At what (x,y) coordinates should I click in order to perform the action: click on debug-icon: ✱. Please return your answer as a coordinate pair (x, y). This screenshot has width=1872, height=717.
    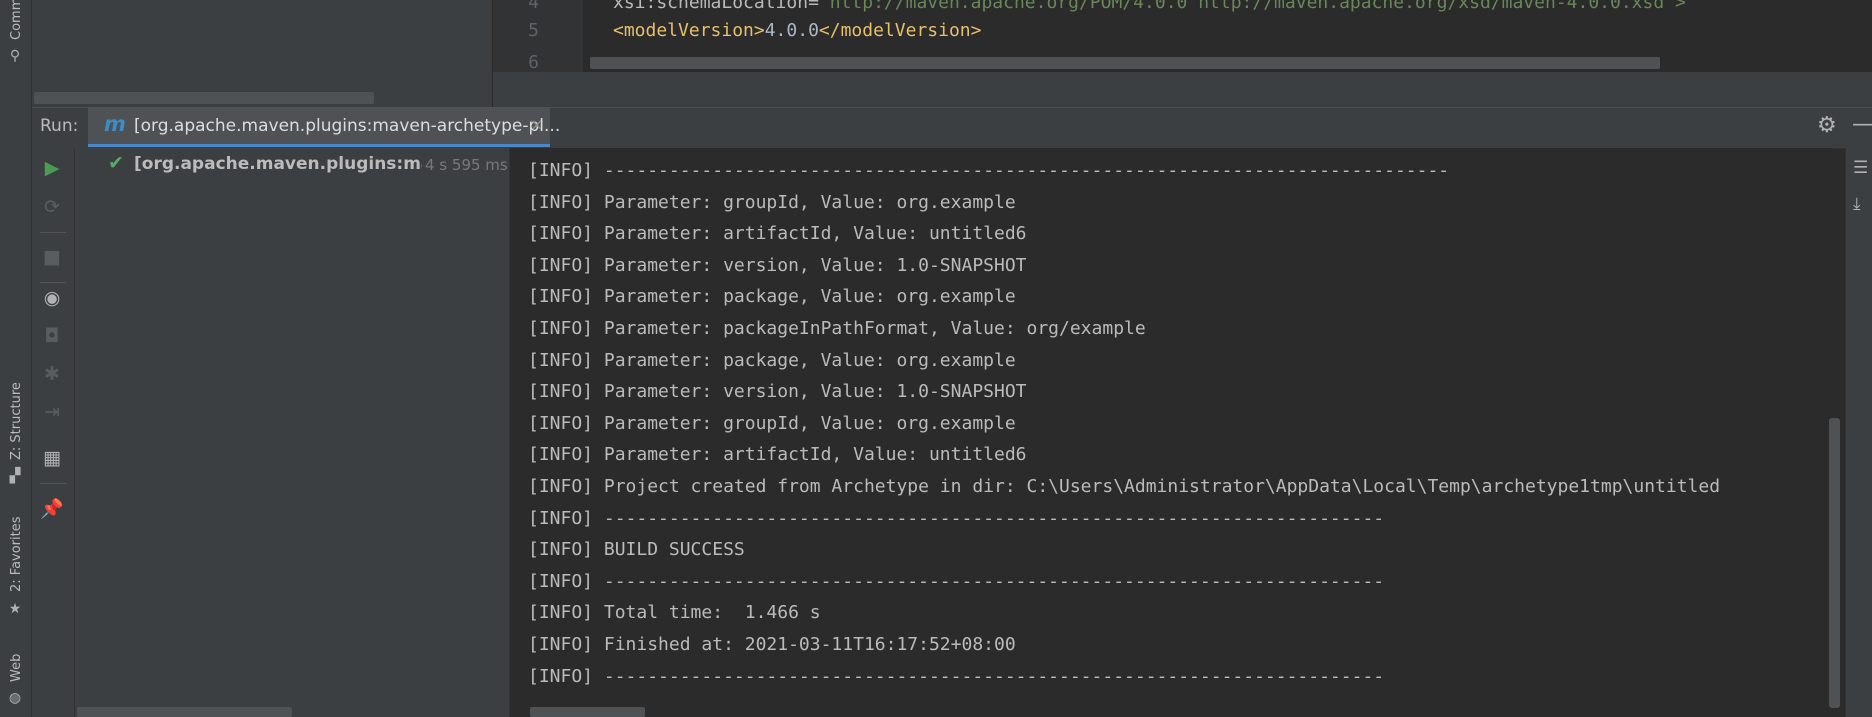
    Looking at the image, I should click on (52, 374).